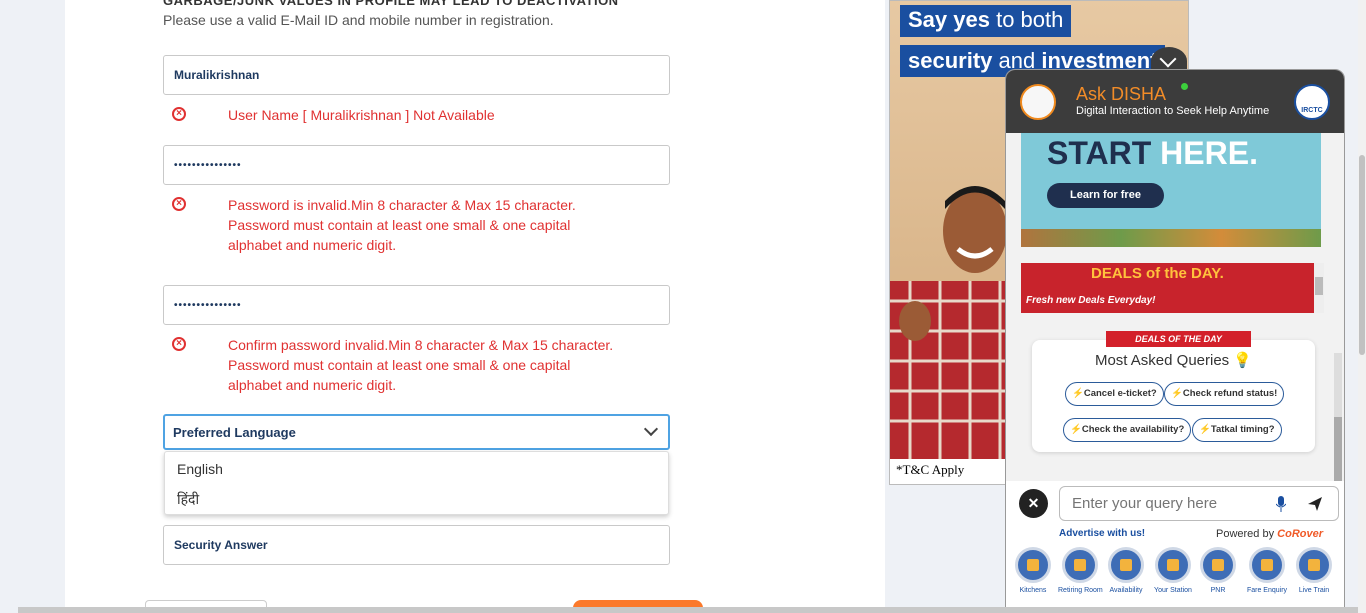 Image resolution: width=1366 pixels, height=613 pixels. What do you see at coordinates (416, 165) in the screenshot?
I see `password-field: •••••••••••••••` at bounding box center [416, 165].